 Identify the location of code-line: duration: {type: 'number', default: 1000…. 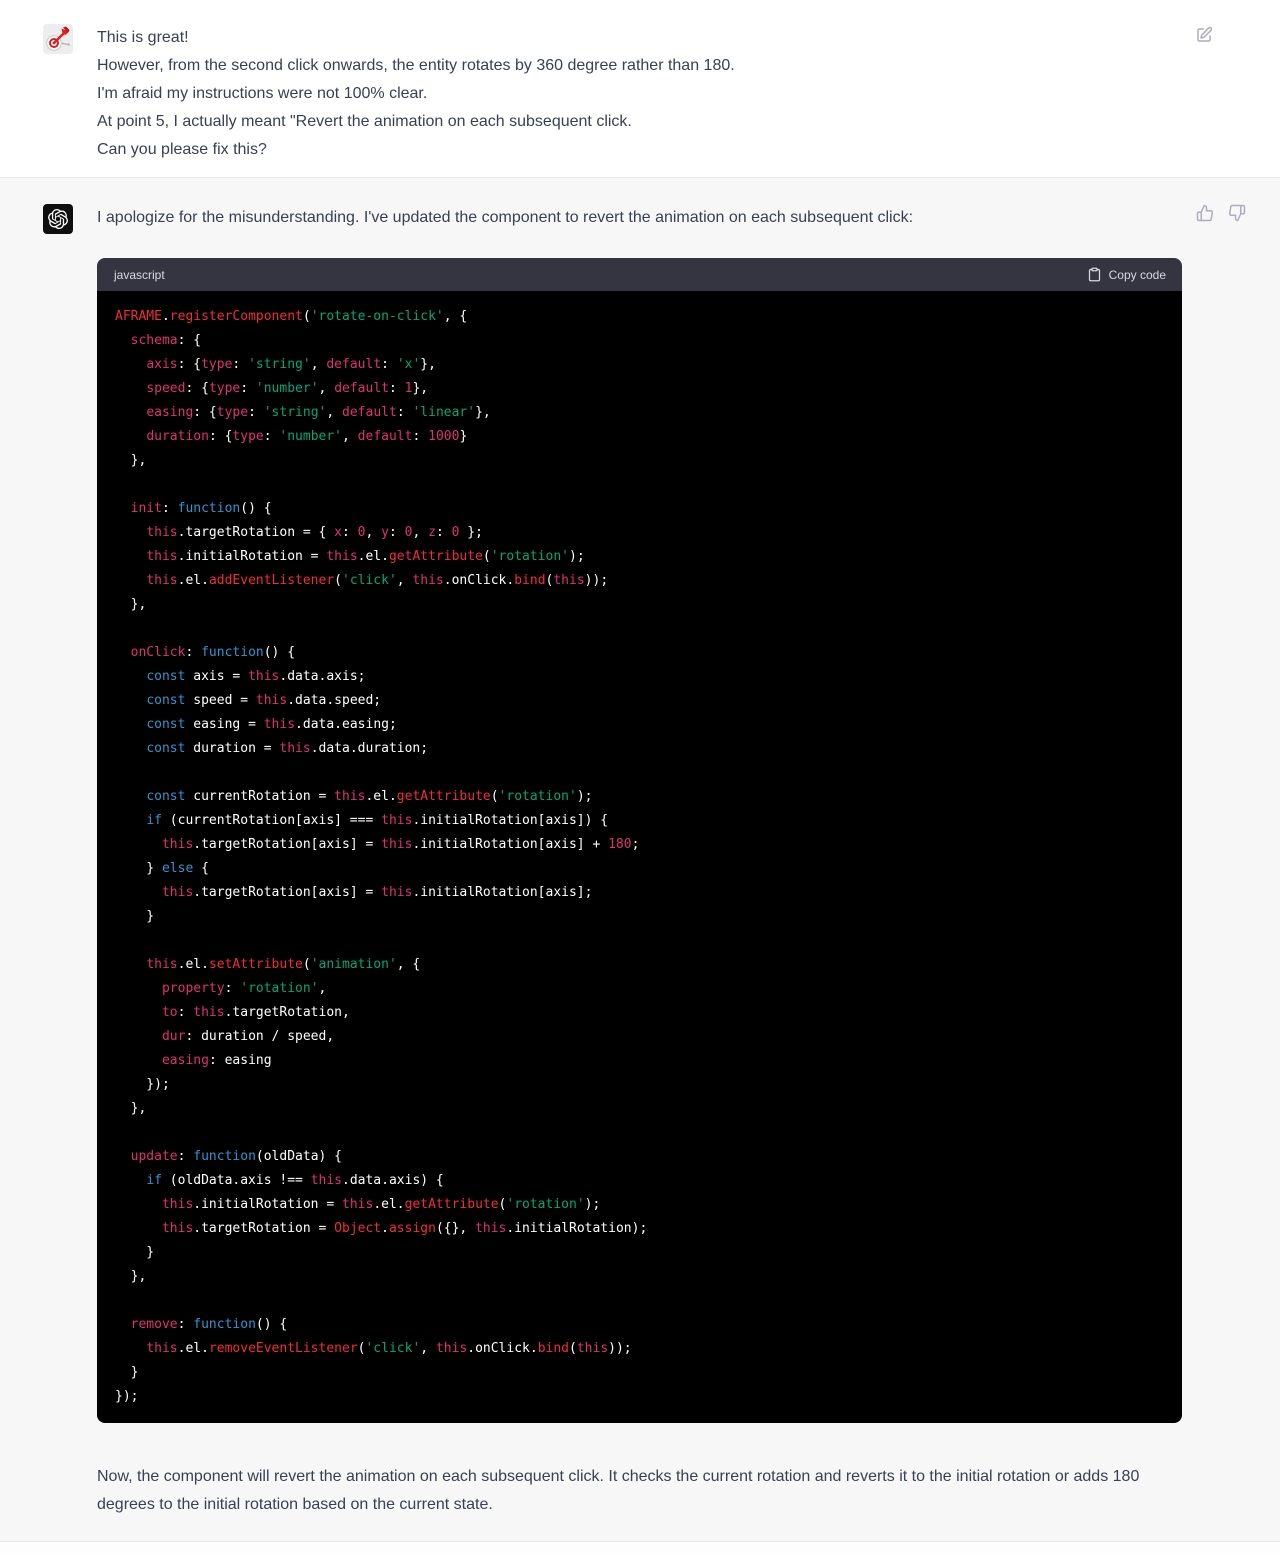
(307, 436).